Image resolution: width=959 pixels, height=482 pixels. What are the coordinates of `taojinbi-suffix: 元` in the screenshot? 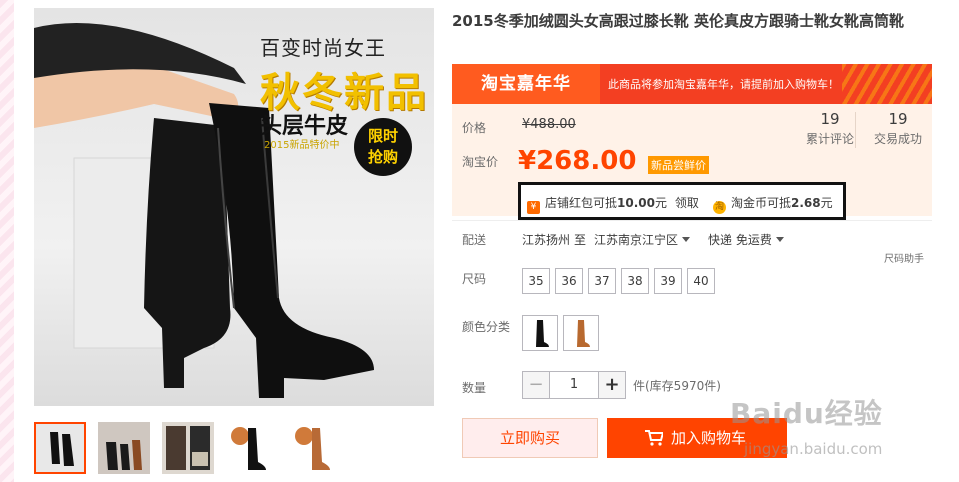 It's located at (826, 203).